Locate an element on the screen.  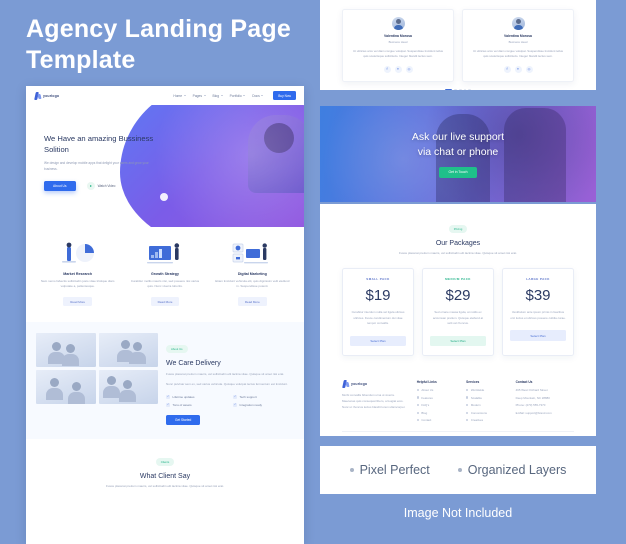
service-title: Growth Strategy is located at coordinates (165, 274).